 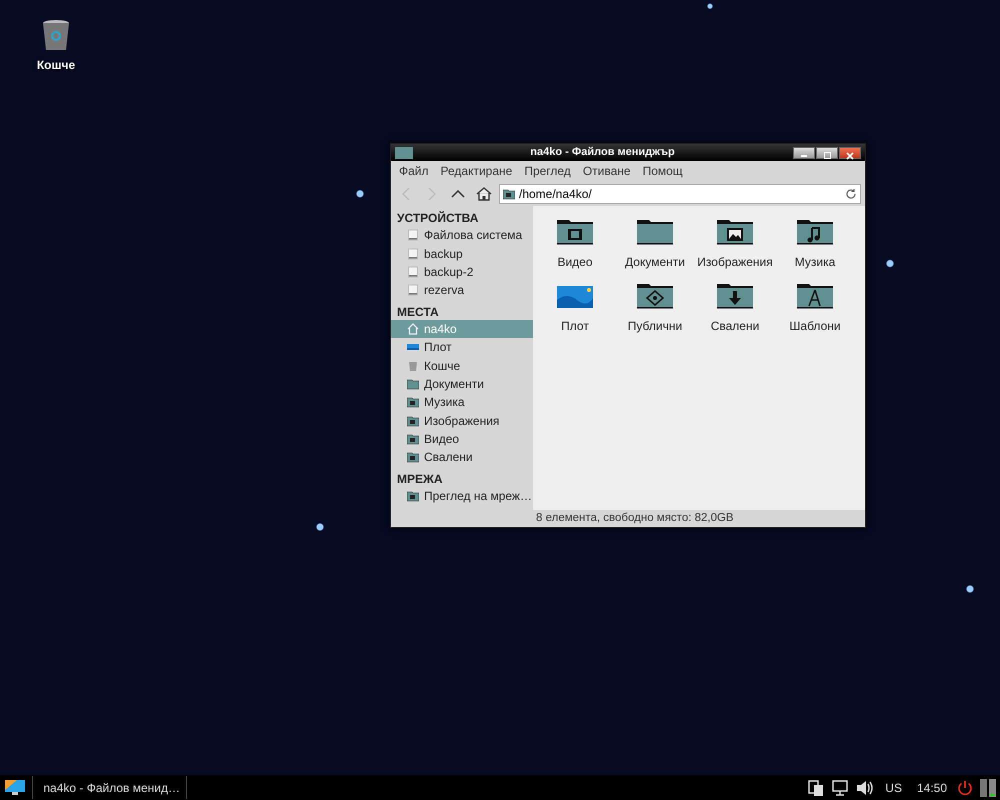 I want to click on close-button, so click(x=850, y=152).